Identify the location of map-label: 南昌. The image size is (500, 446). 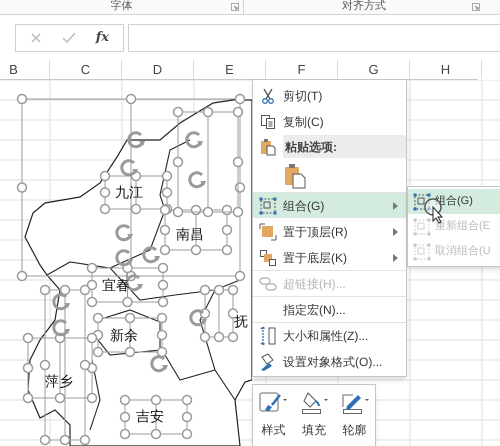
(190, 234).